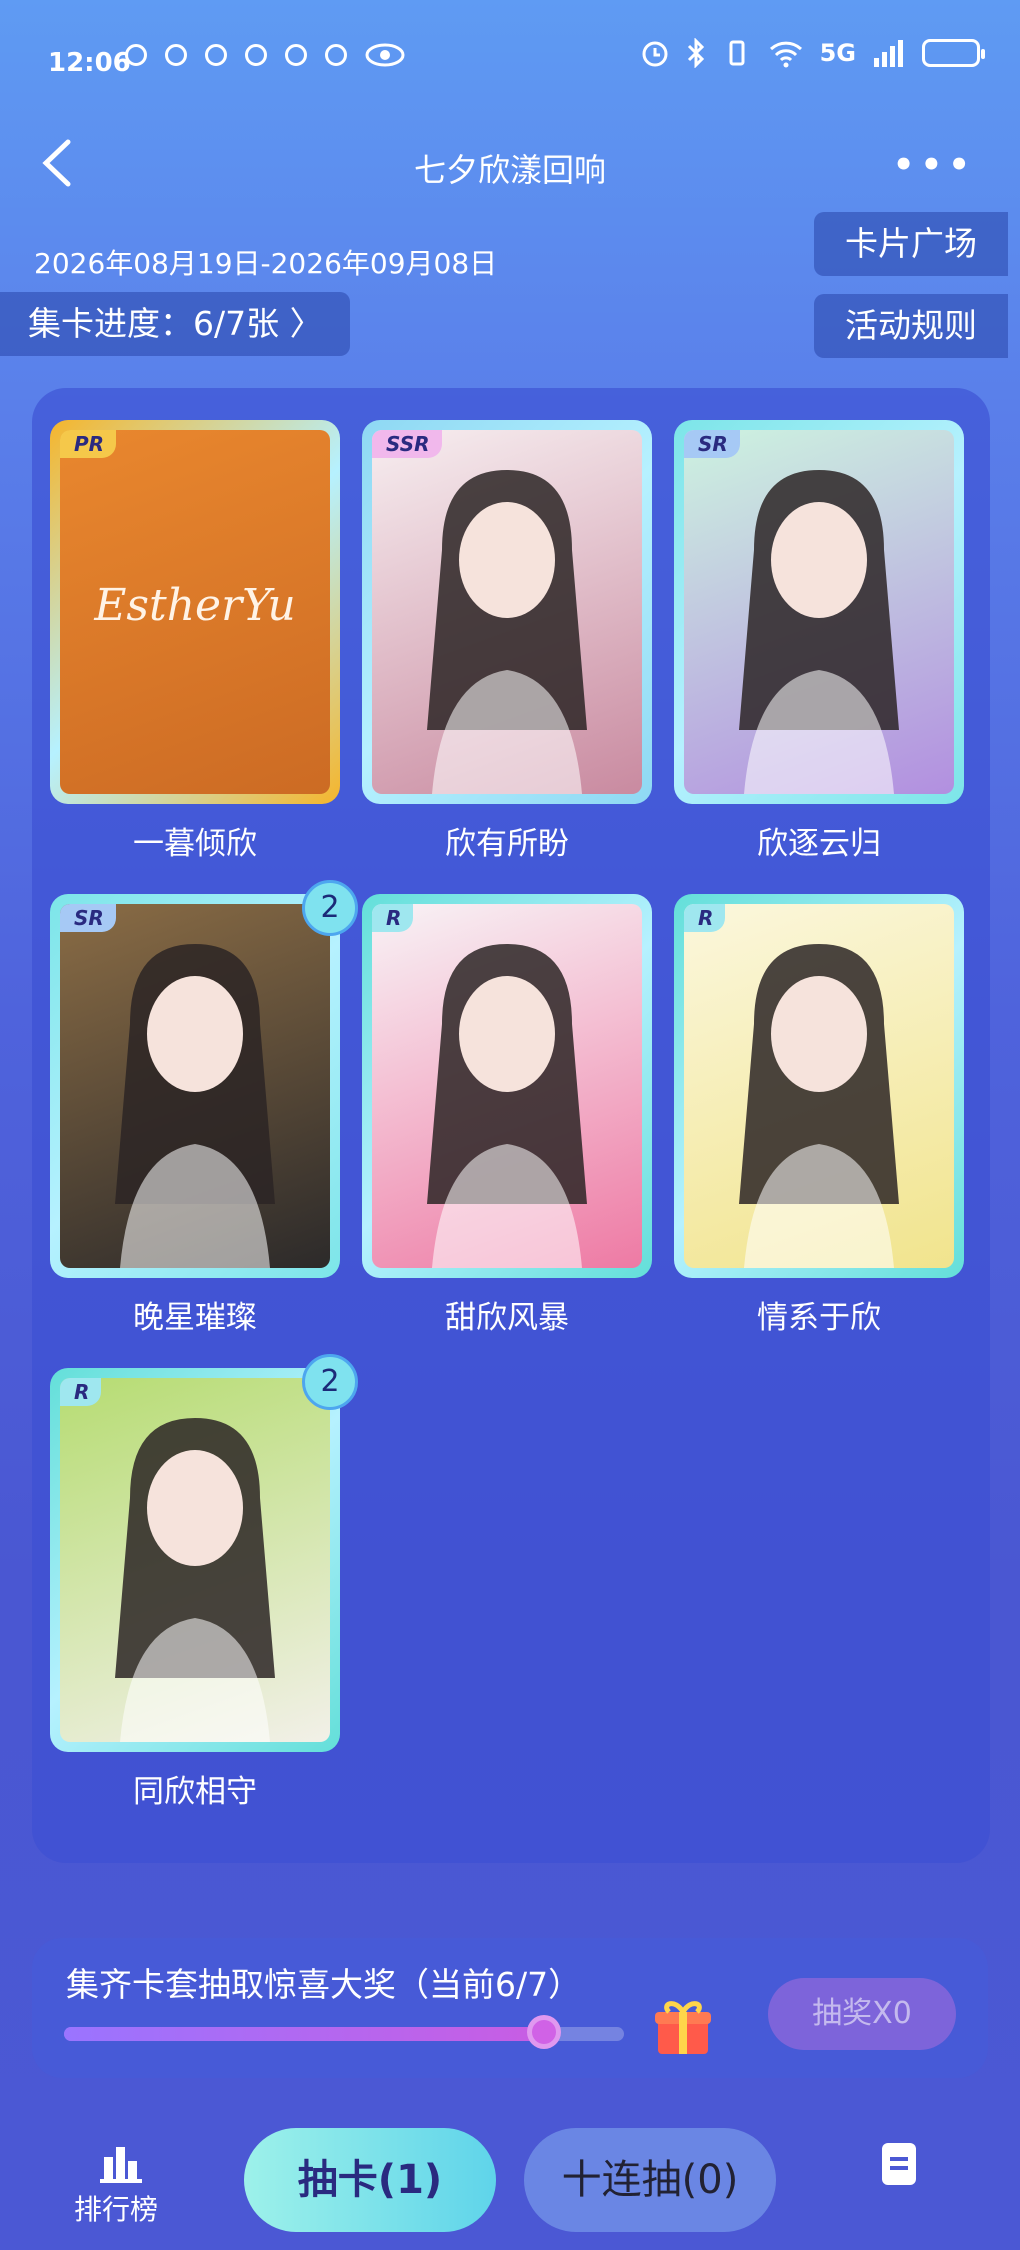 This screenshot has height=2250, width=1020. Describe the element at coordinates (911, 326) in the screenshot. I see `event-rules-button: 活动规则` at that location.